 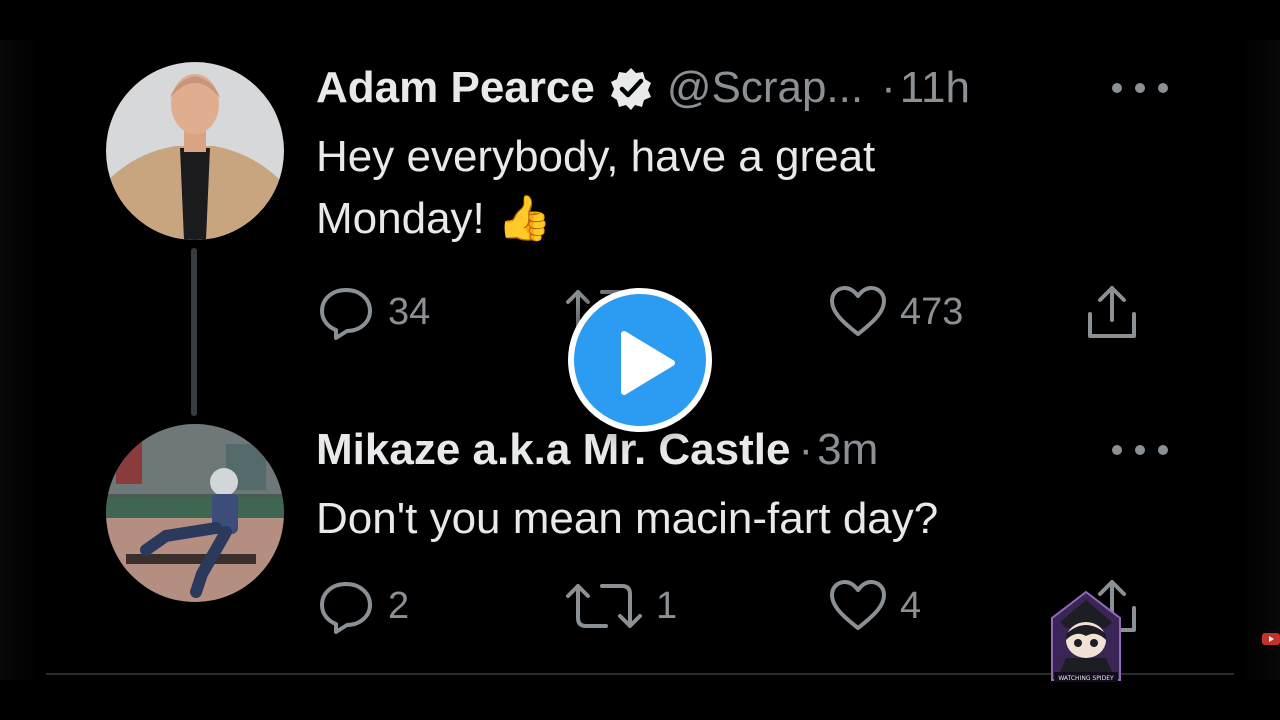 I want to click on anime-character-watermark: WATCHING SPIDEY, so click(x=1086, y=638).